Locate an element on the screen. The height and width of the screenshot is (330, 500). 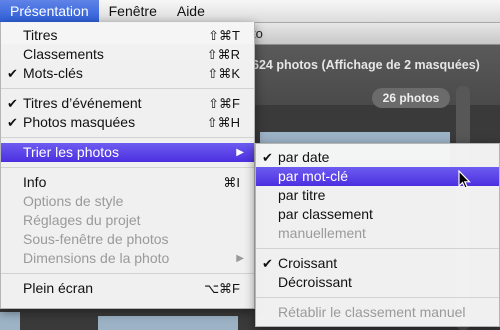
menu-item-plein-ecran: Plein écran ⌥⌘F is located at coordinates (127, 288).